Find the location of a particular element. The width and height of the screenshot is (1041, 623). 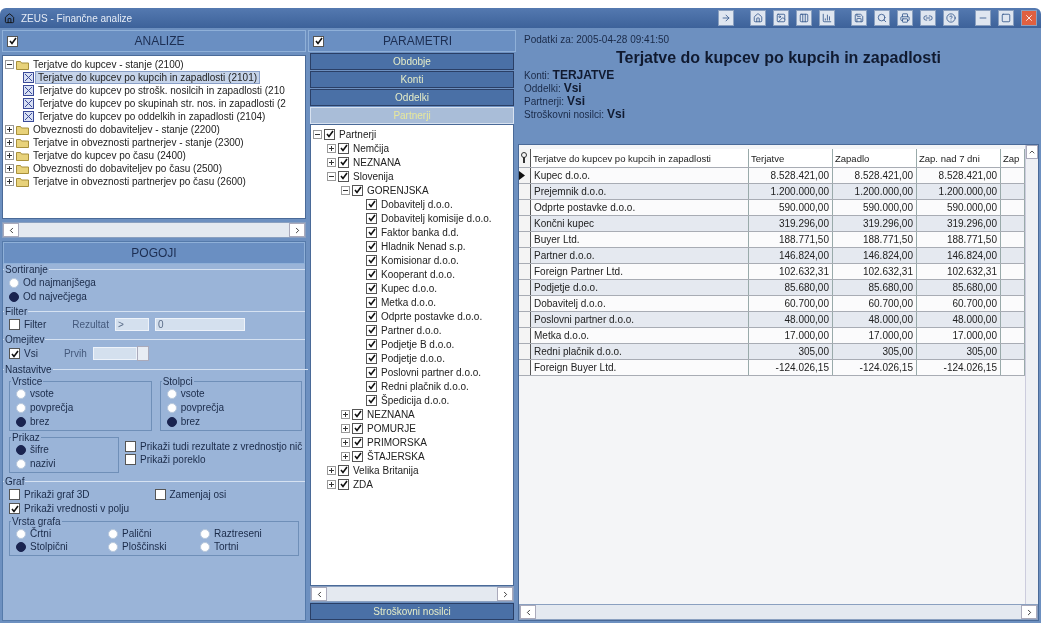

bar-chart-icon is located at coordinates (827, 18).